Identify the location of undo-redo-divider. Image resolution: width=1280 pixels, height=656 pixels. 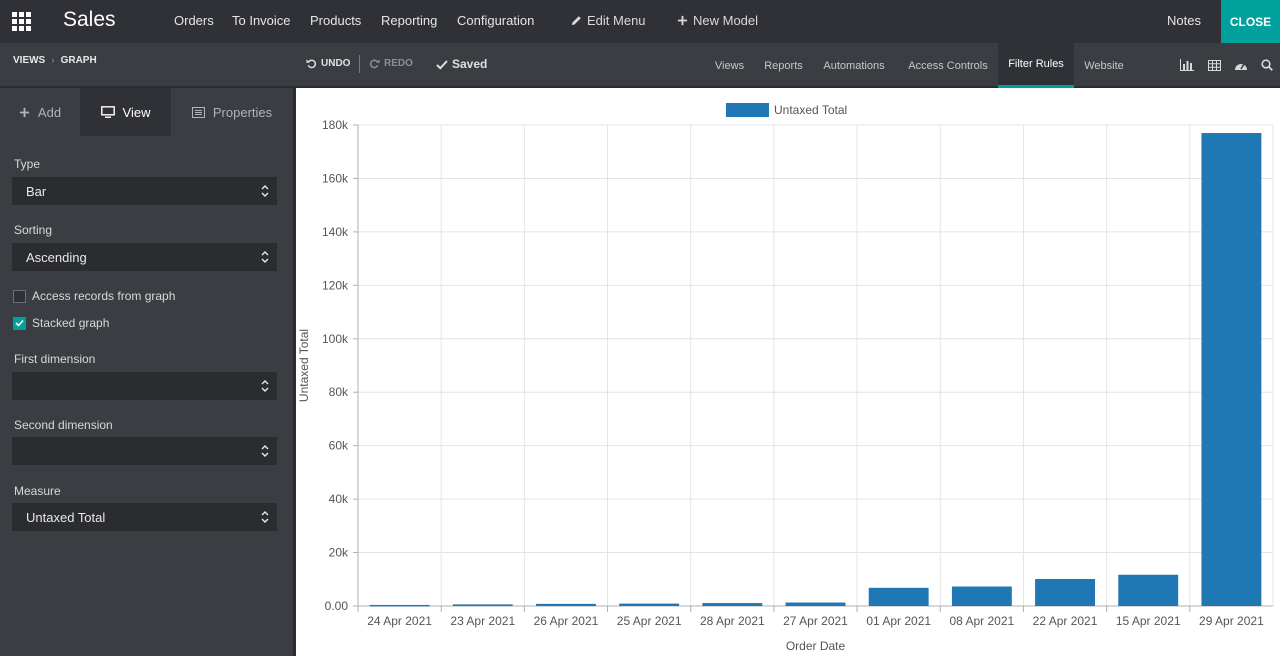
(359, 64).